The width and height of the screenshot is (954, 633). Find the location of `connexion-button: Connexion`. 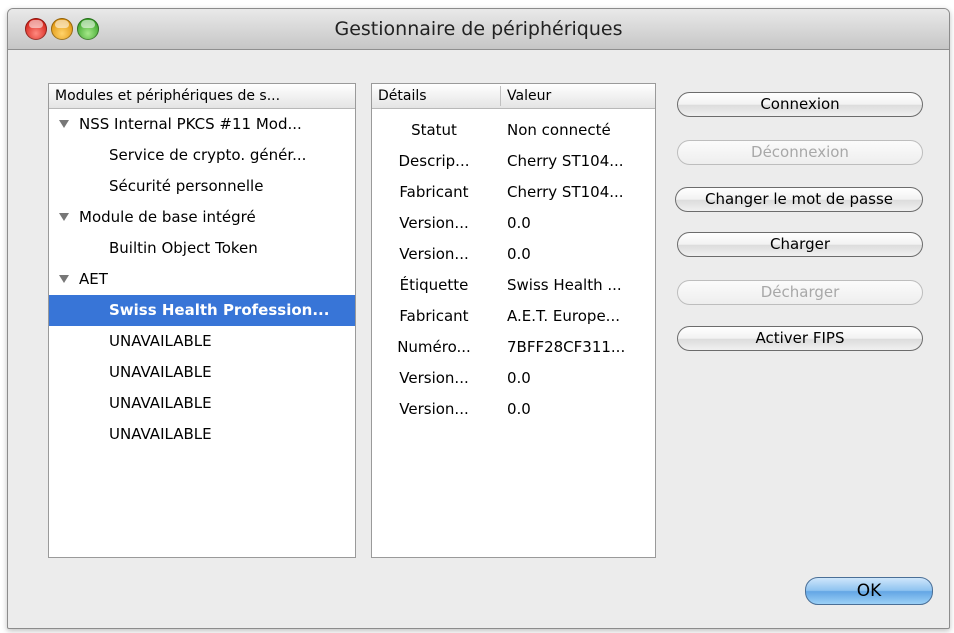

connexion-button: Connexion is located at coordinates (800, 104).